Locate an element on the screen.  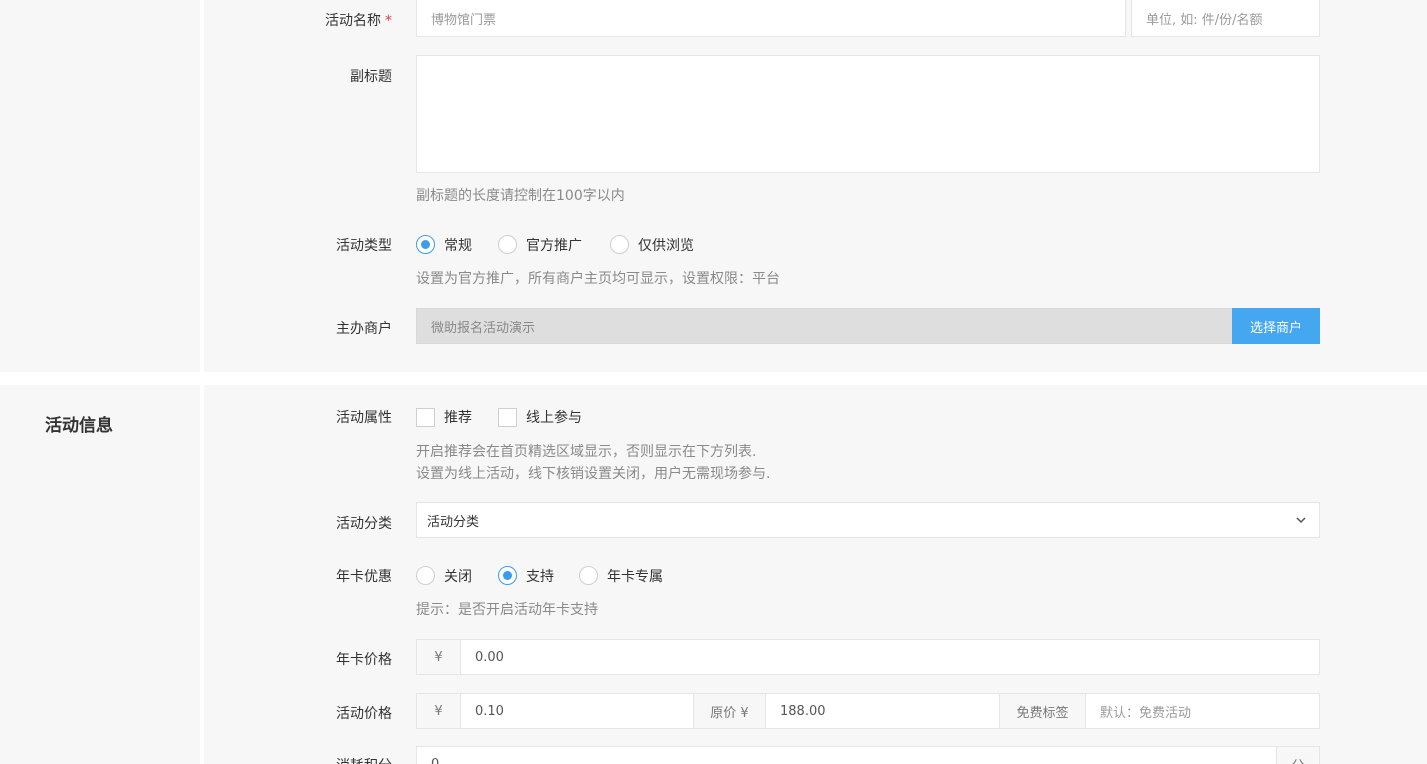
annual-radio-off is located at coordinates (425, 575).